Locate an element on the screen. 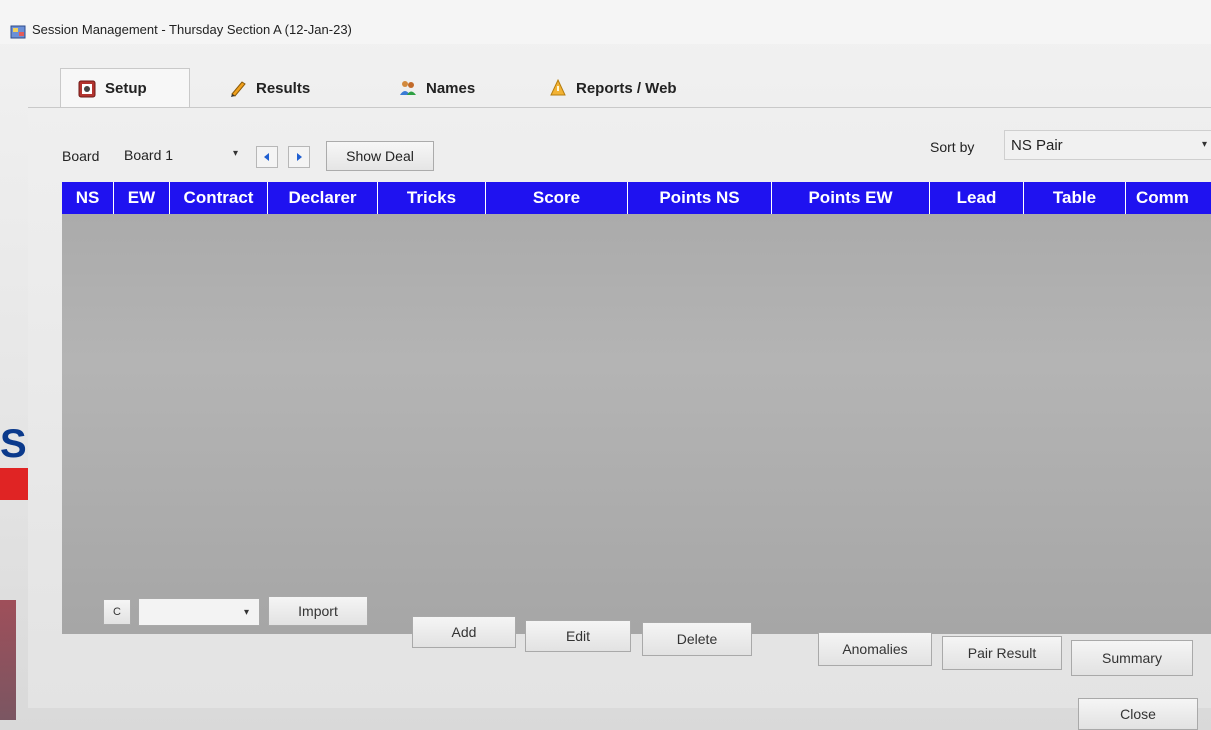 This screenshot has height=730, width=1211. tab-reports-web-label: Reports / Web is located at coordinates (626, 88).